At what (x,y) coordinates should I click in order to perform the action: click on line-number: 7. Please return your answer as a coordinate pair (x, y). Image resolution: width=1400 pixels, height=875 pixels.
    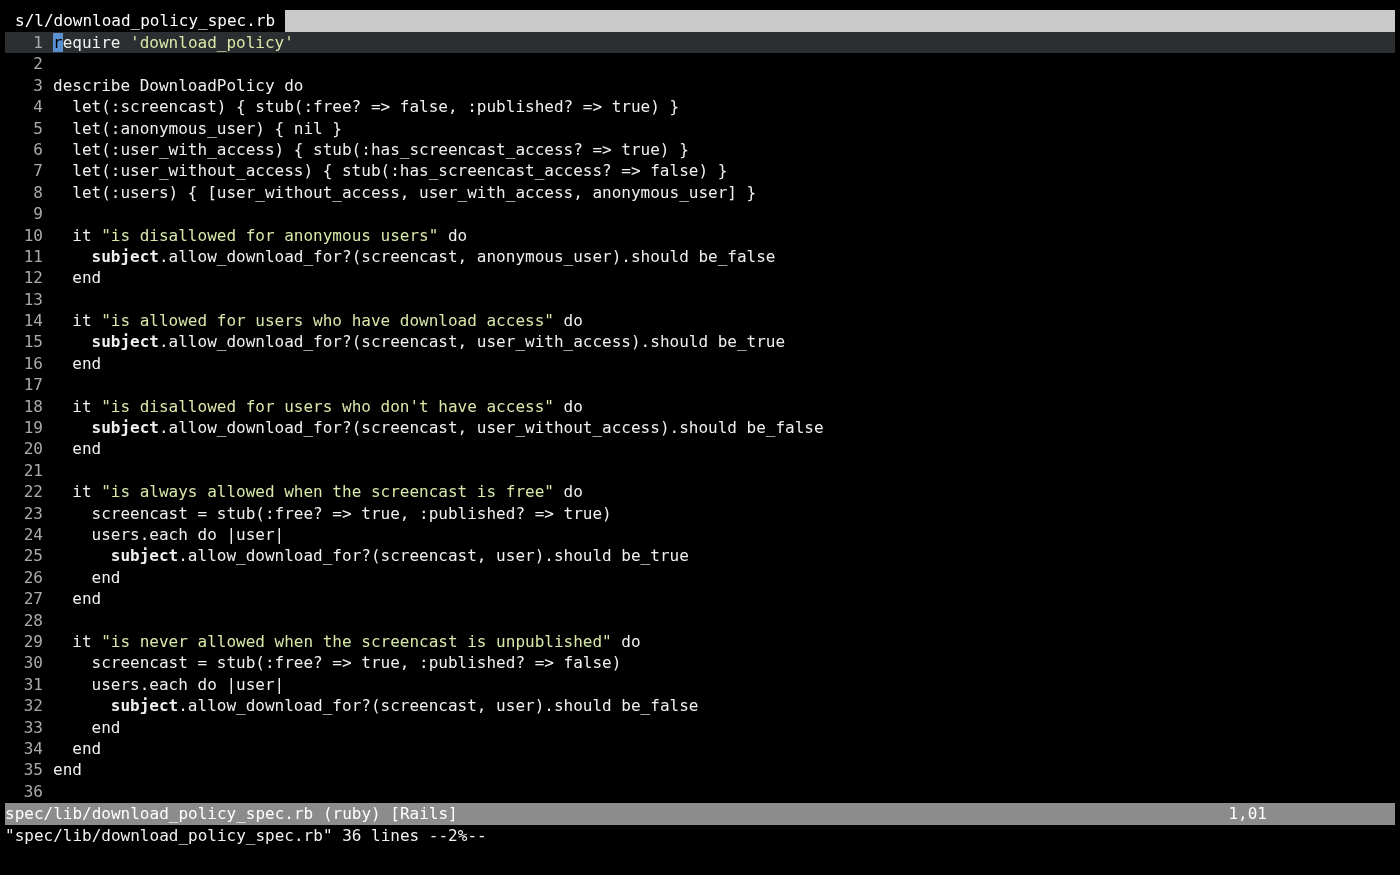
    Looking at the image, I should click on (38, 171).